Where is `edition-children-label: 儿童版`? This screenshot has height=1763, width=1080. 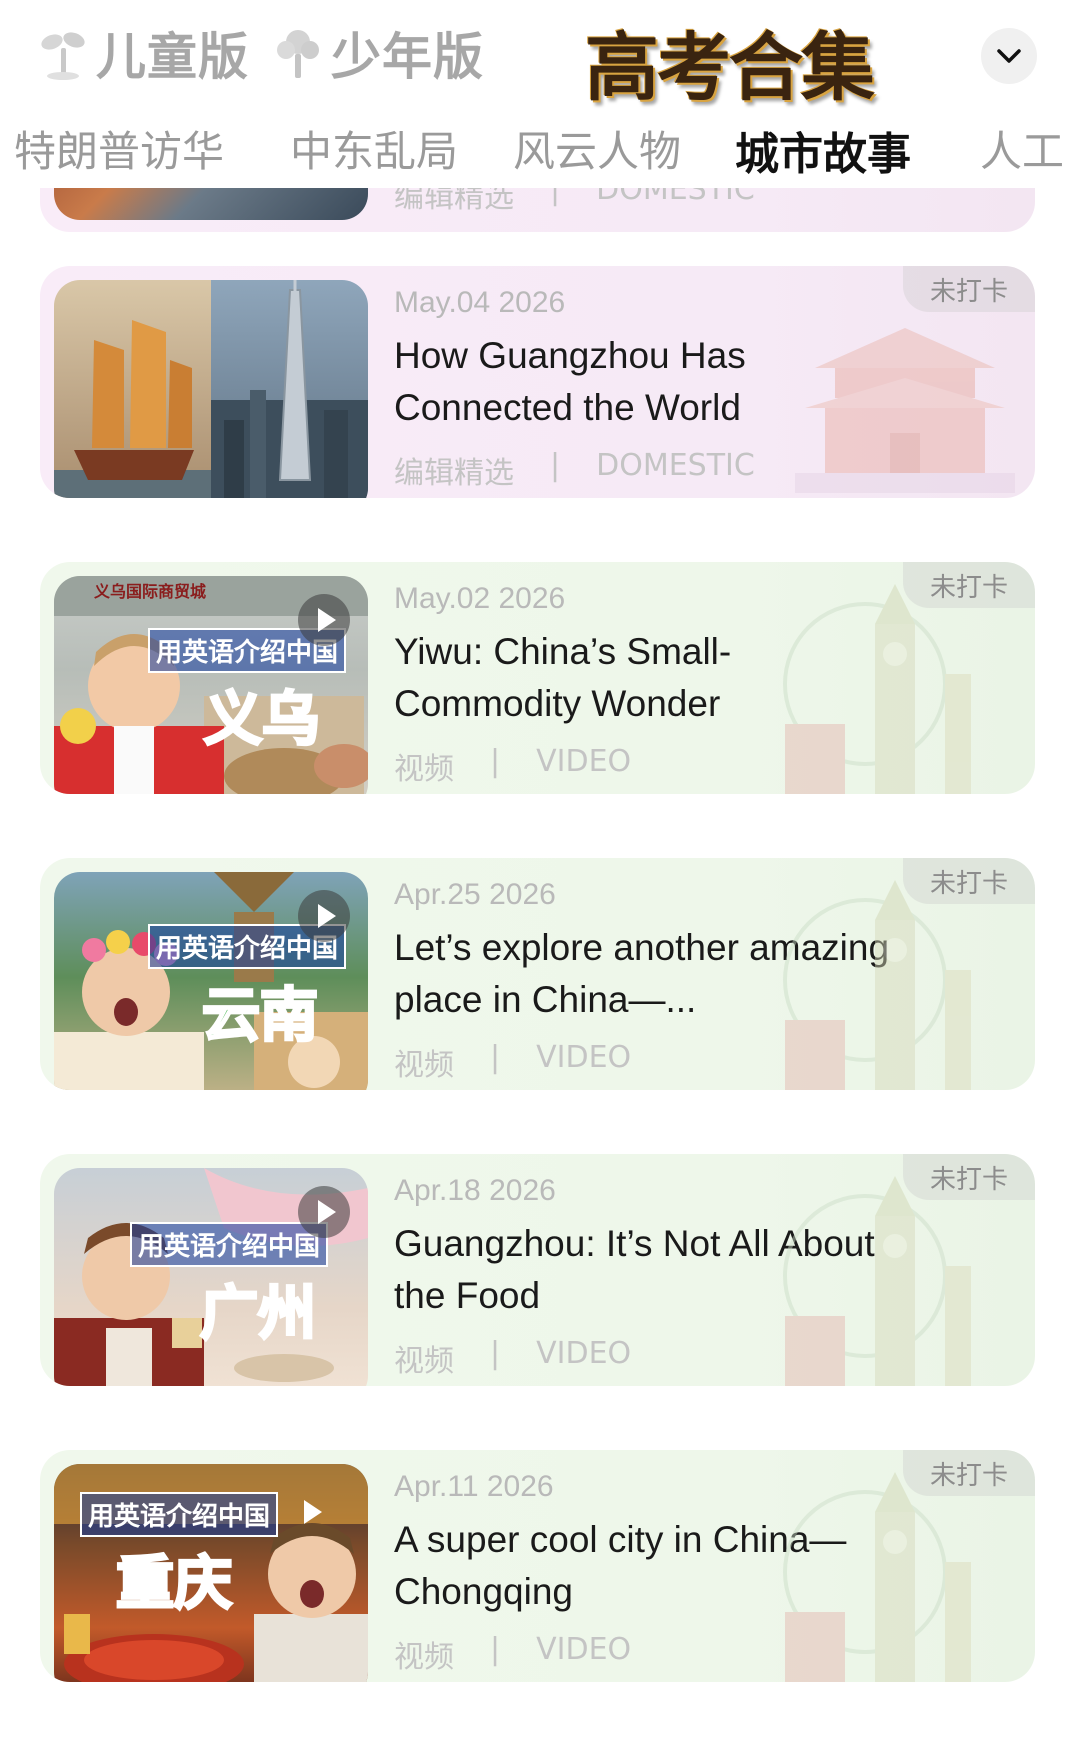 edition-children-label: 儿童版 is located at coordinates (172, 57).